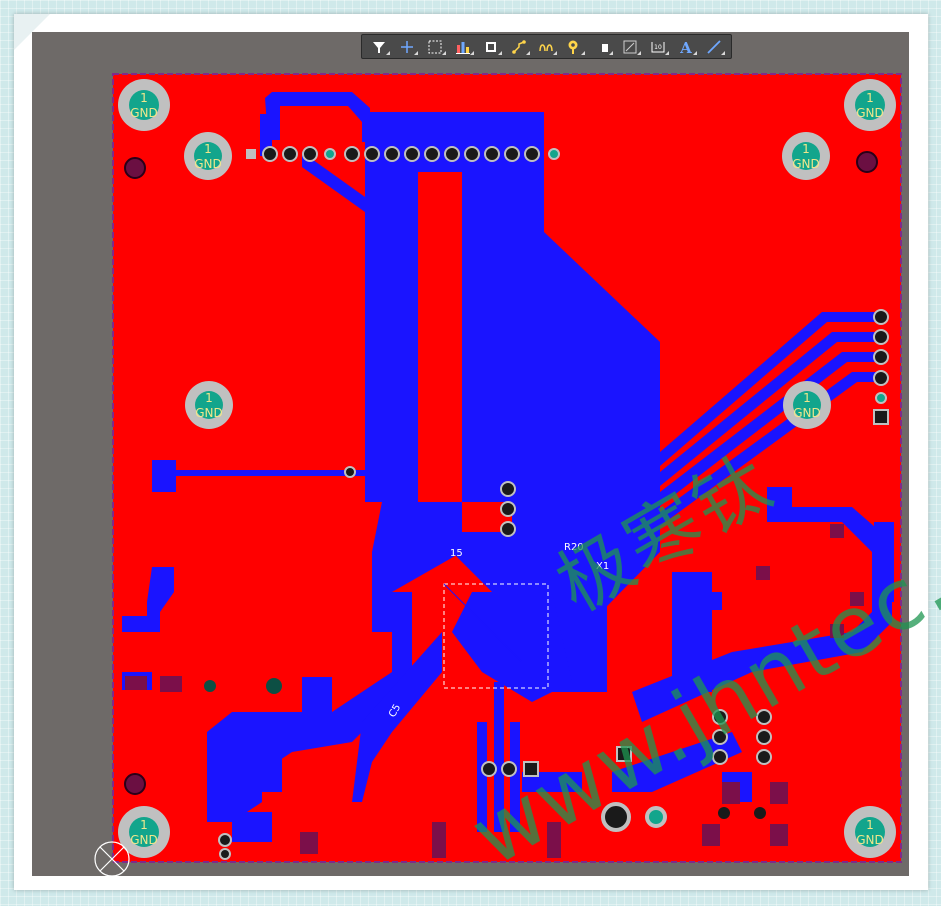 The height and width of the screenshot is (906, 941). Describe the element at coordinates (407, 46) in the screenshot. I see `crosshair-icon` at that location.